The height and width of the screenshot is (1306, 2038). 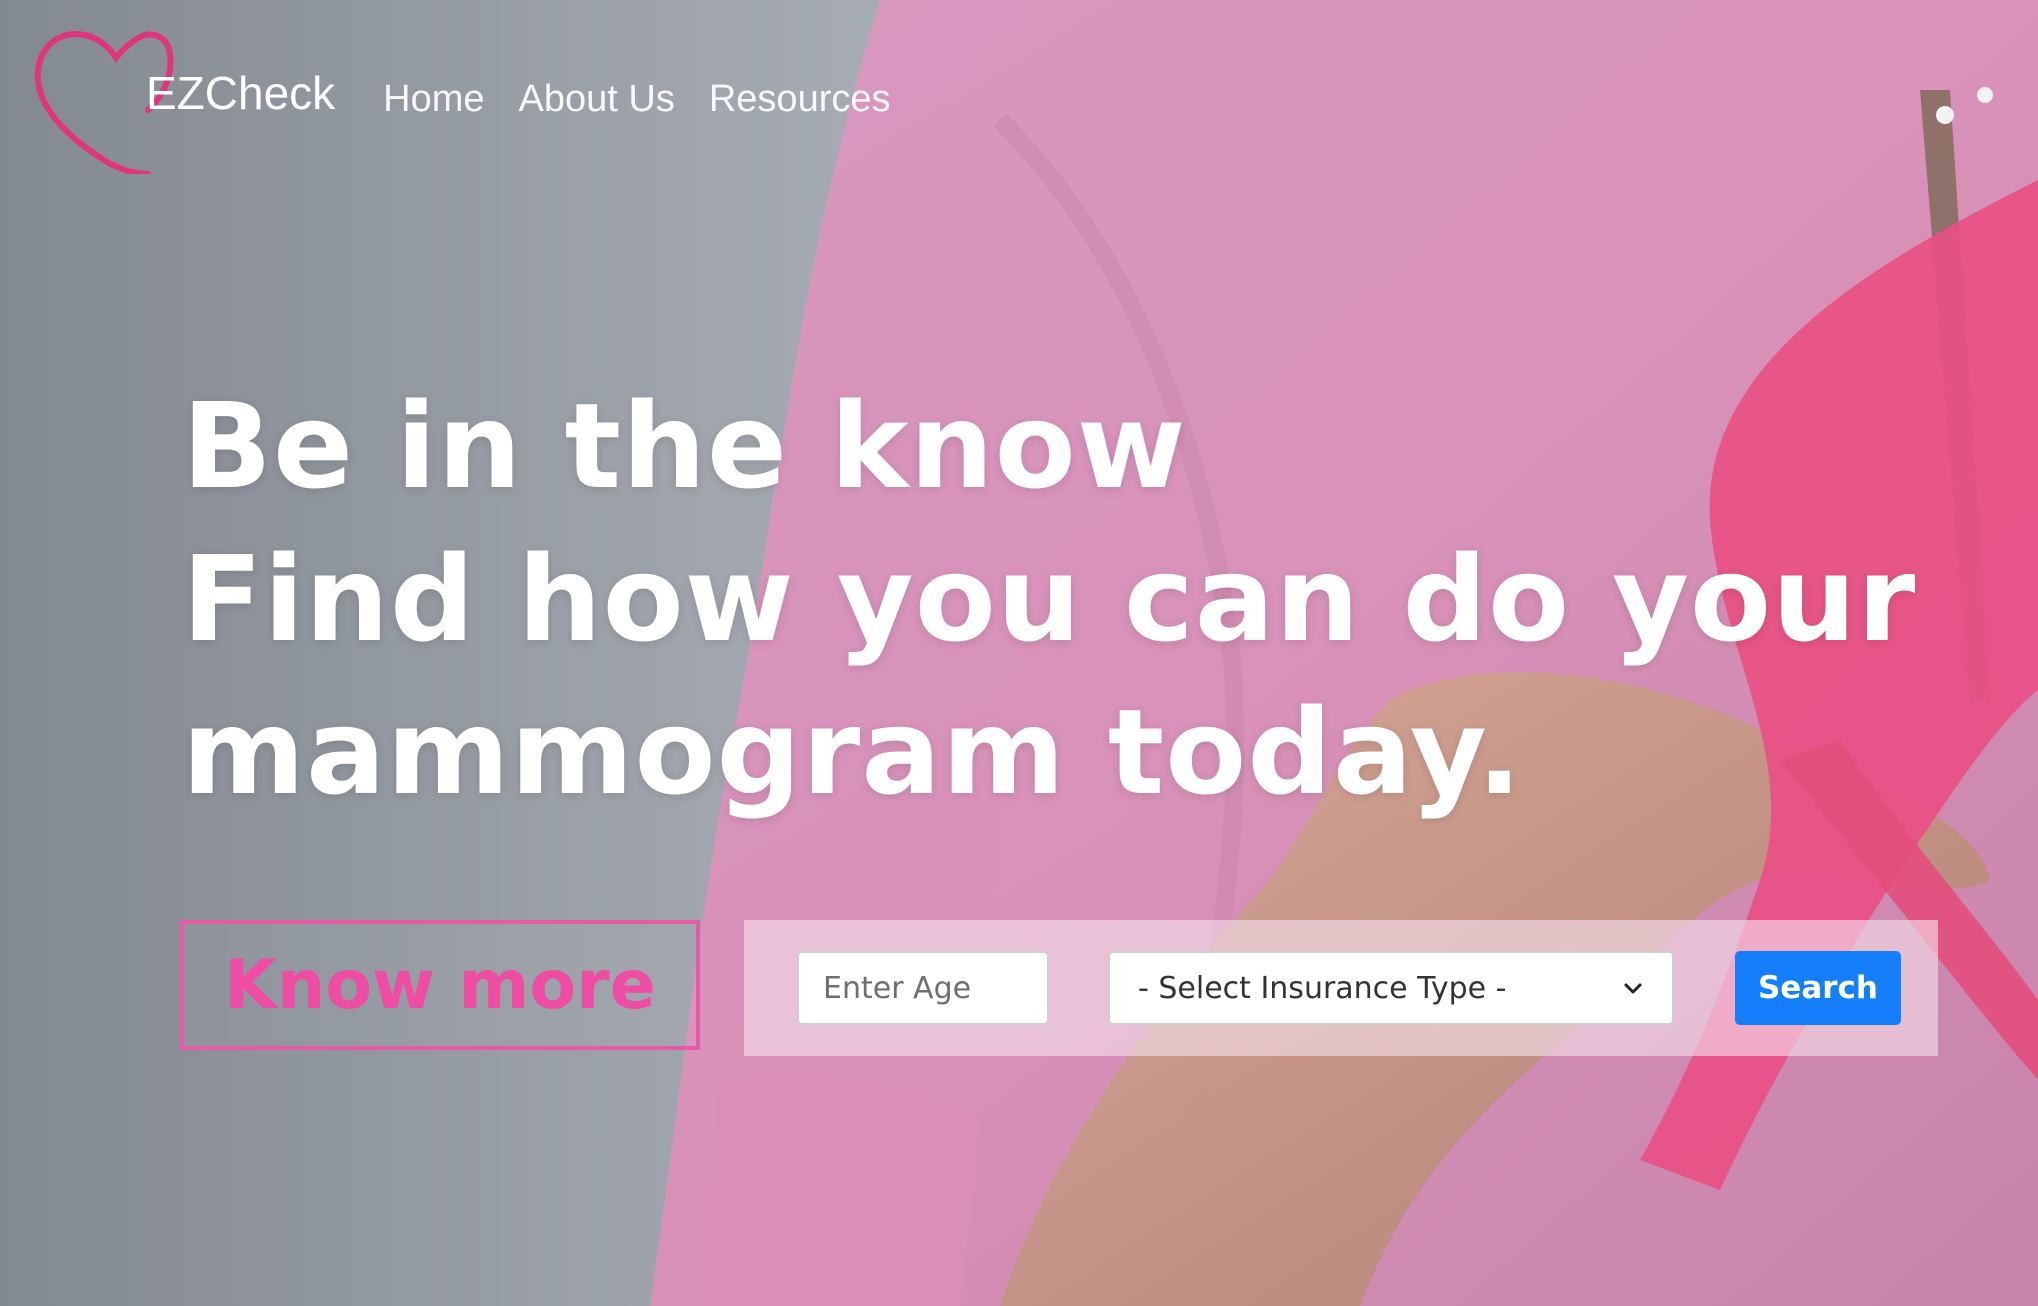 I want to click on brand-logo: EZCheck, so click(x=182, y=99).